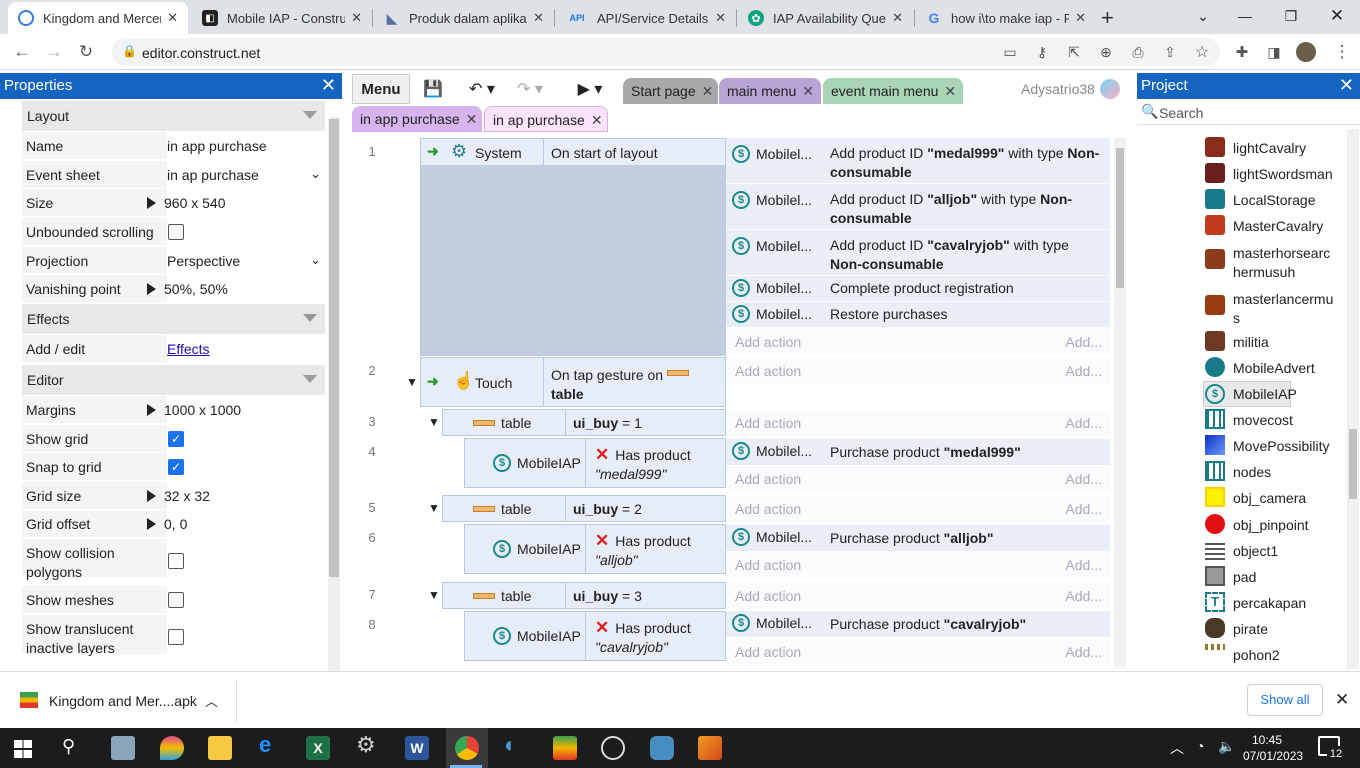 The image size is (1360, 768). Describe the element at coordinates (433, 89) in the screenshot. I see `save-icon: 💾` at that location.